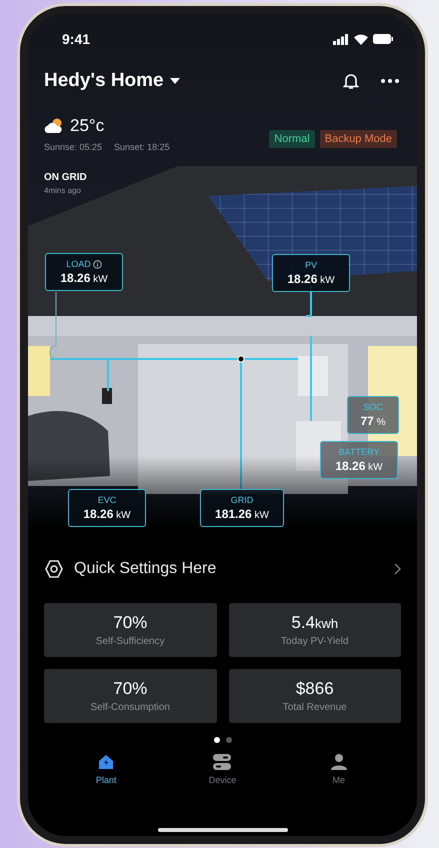  I want to click on flow-name: PV, so click(310, 265).